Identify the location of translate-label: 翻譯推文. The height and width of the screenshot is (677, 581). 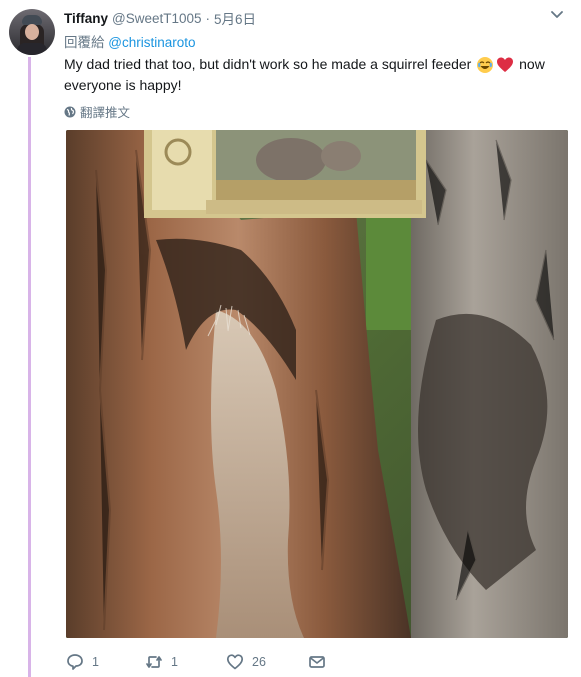
(105, 113).